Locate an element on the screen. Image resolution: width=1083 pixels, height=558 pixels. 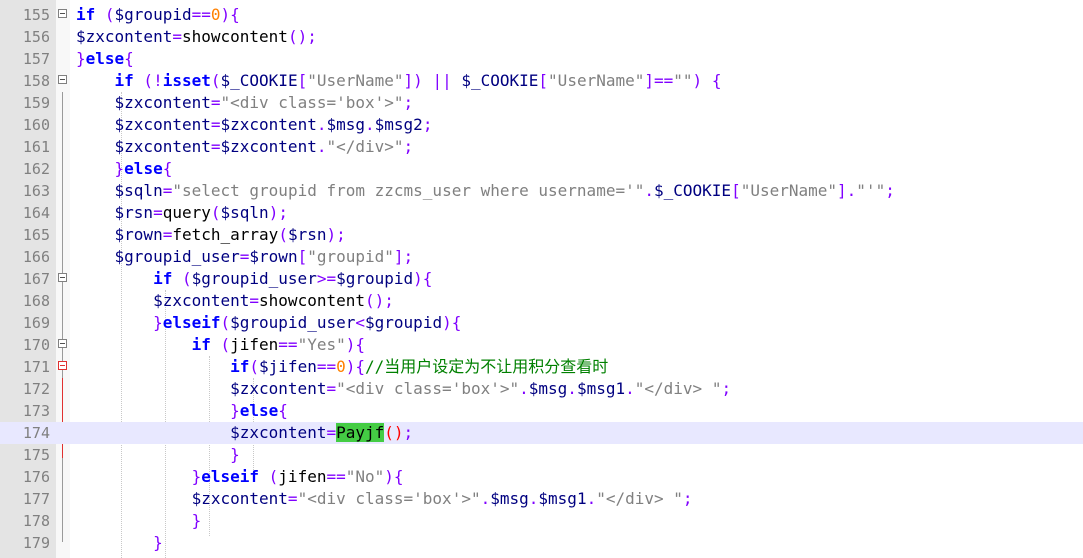
code-text: $groupid_user=$rown["groupid"]; is located at coordinates (264, 256).